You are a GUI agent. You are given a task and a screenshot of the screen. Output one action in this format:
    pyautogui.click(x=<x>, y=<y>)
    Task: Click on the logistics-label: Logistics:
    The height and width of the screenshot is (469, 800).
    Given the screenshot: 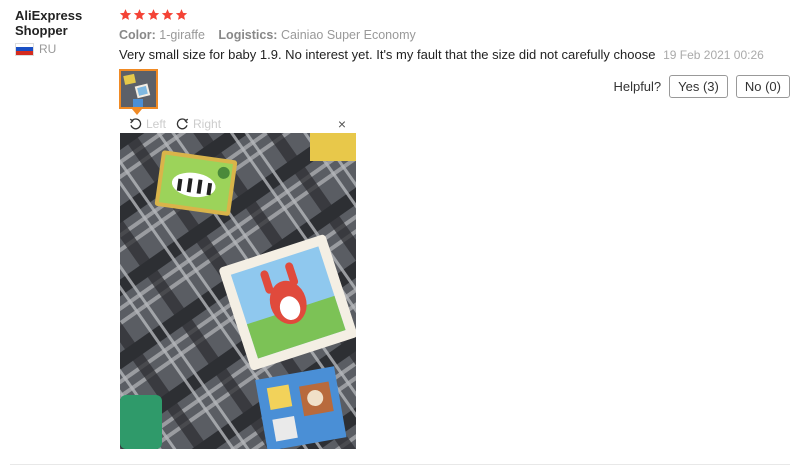 What is the action you would take?
    pyautogui.click(x=248, y=35)
    